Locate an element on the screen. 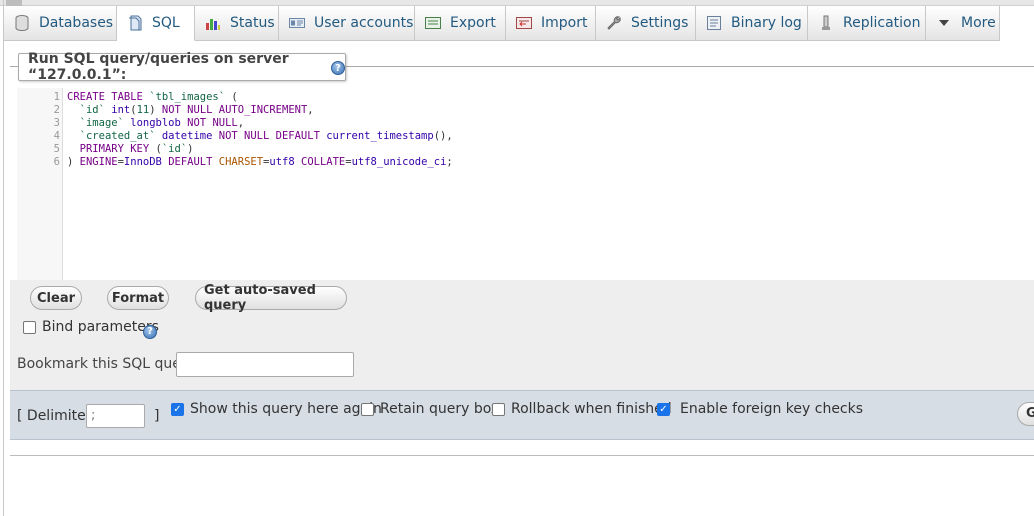  replication-icon is located at coordinates (826, 23).